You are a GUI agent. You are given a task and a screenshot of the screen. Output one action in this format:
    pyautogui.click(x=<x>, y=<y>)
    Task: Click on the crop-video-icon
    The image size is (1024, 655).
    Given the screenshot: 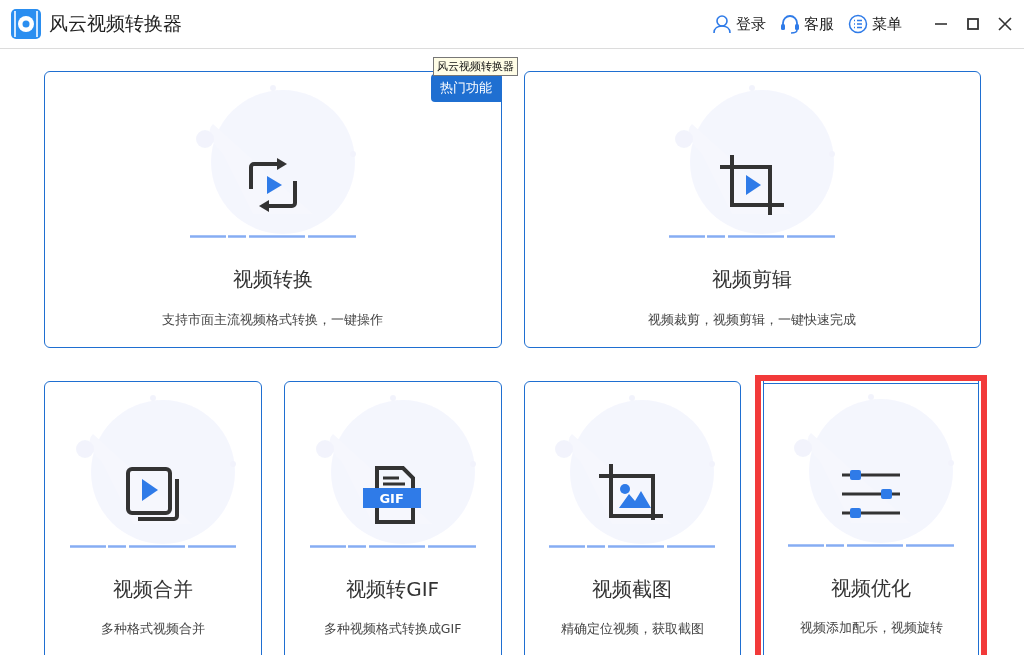 What is the action you would take?
    pyautogui.click(x=752, y=185)
    